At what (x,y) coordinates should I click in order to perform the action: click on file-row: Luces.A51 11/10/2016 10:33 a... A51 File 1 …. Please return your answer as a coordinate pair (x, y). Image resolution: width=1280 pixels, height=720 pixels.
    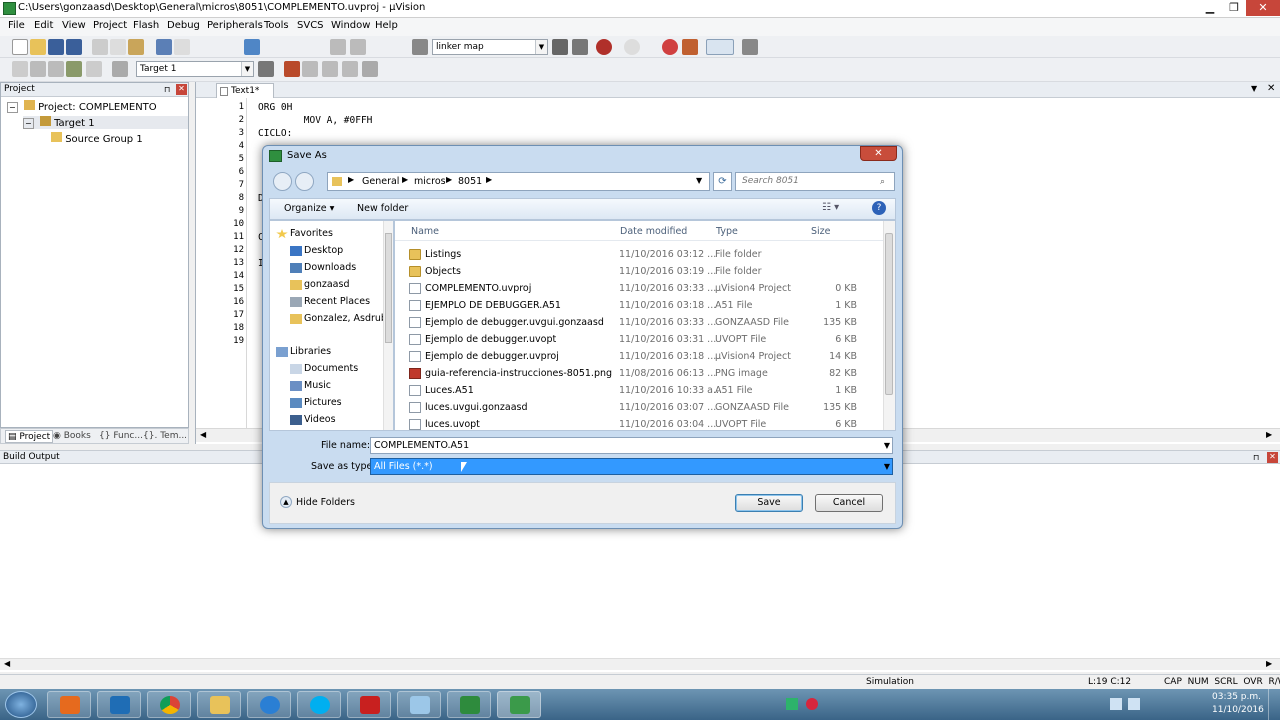
    Looking at the image, I should click on (641, 391).